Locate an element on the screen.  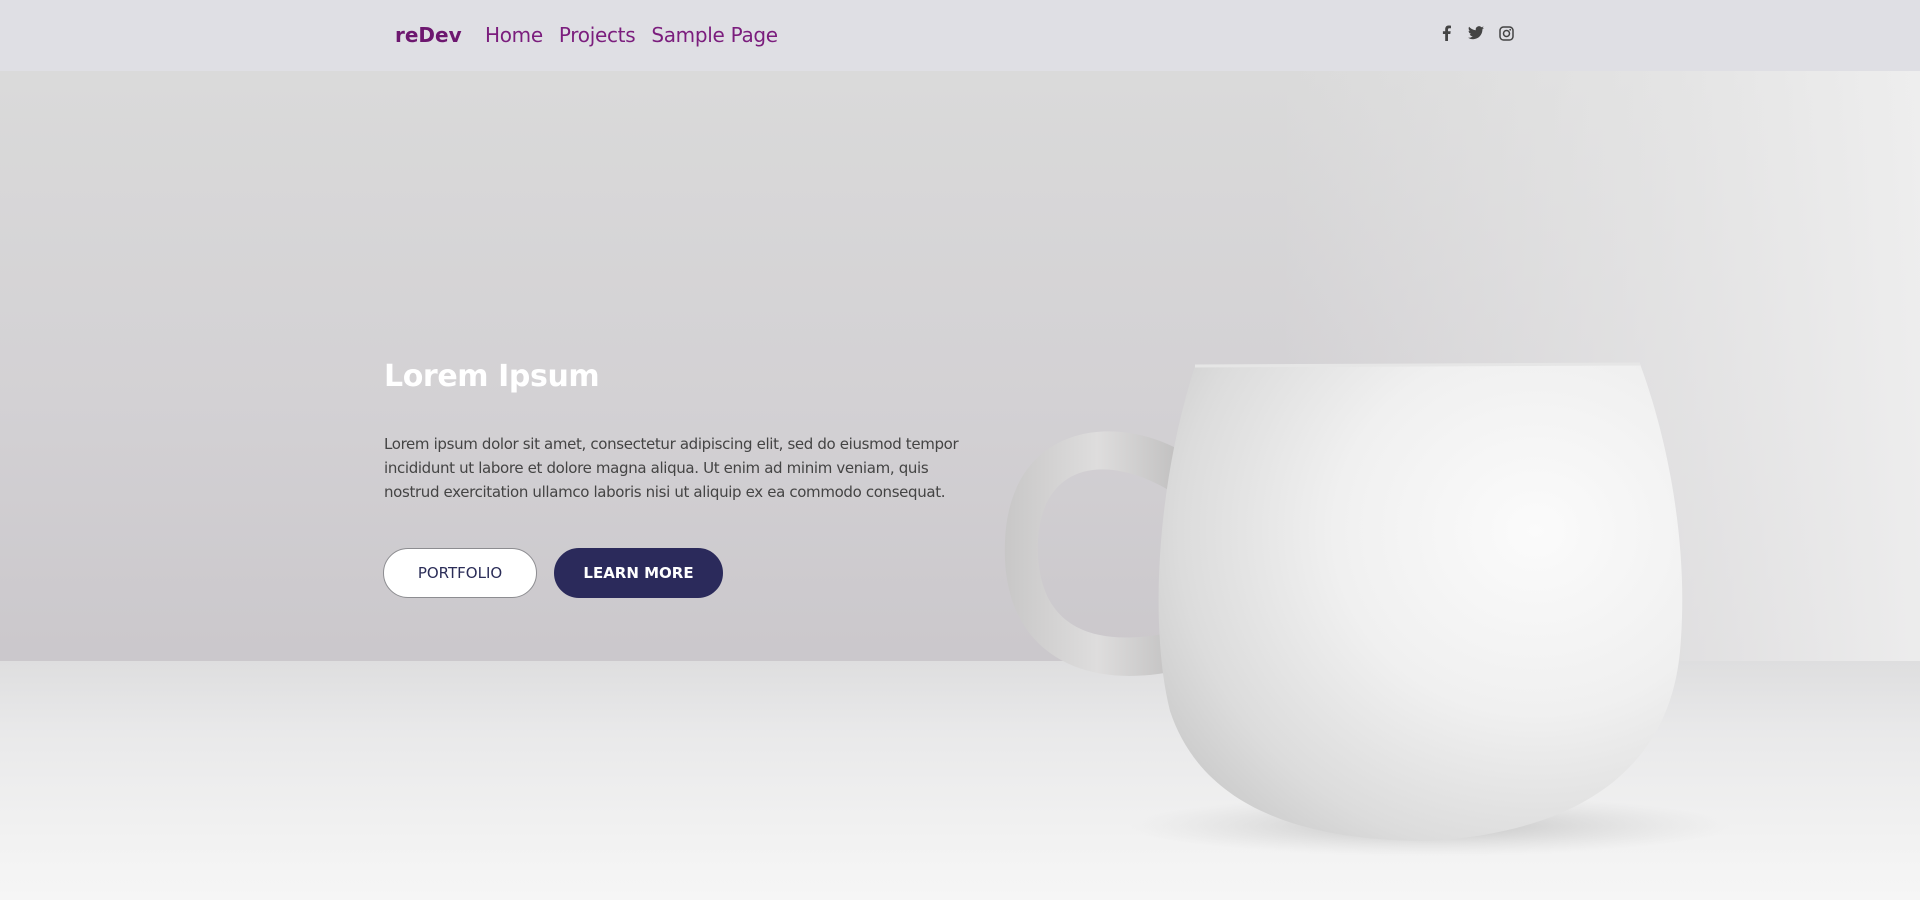
main-nav: Home Projects Sample Page is located at coordinates (631, 35).